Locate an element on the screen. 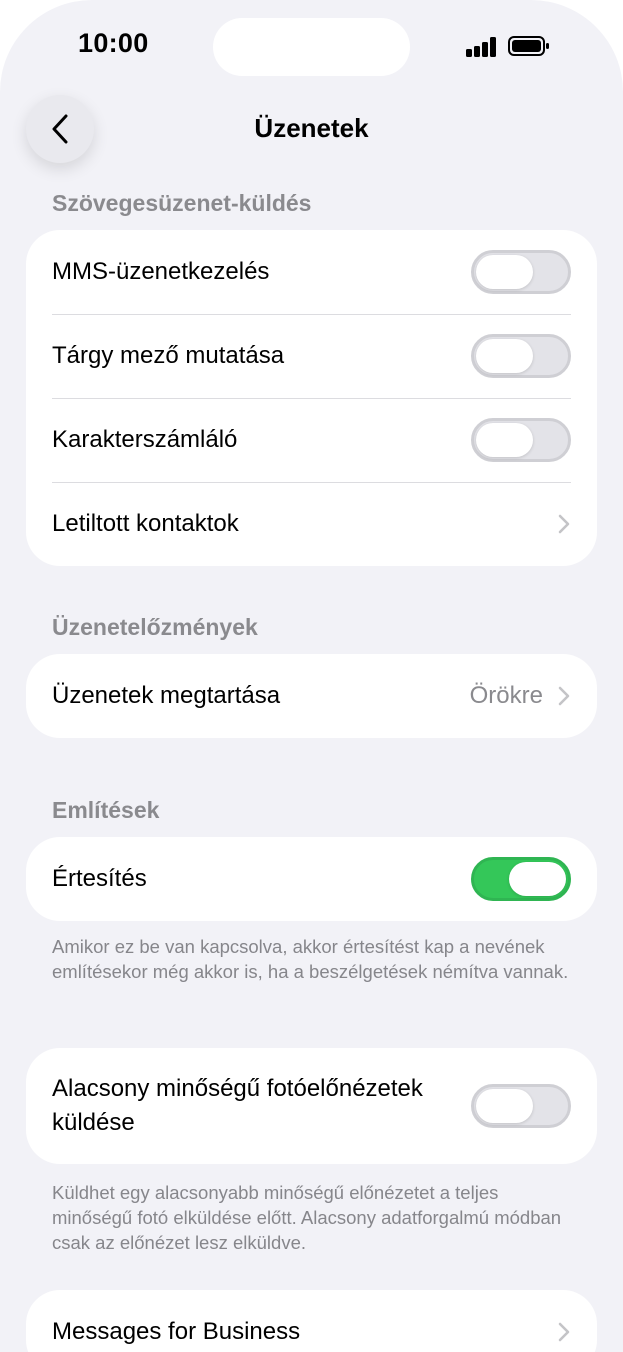 This screenshot has width=623, height=1352. row-label: Karakterszámláló is located at coordinates (145, 439).